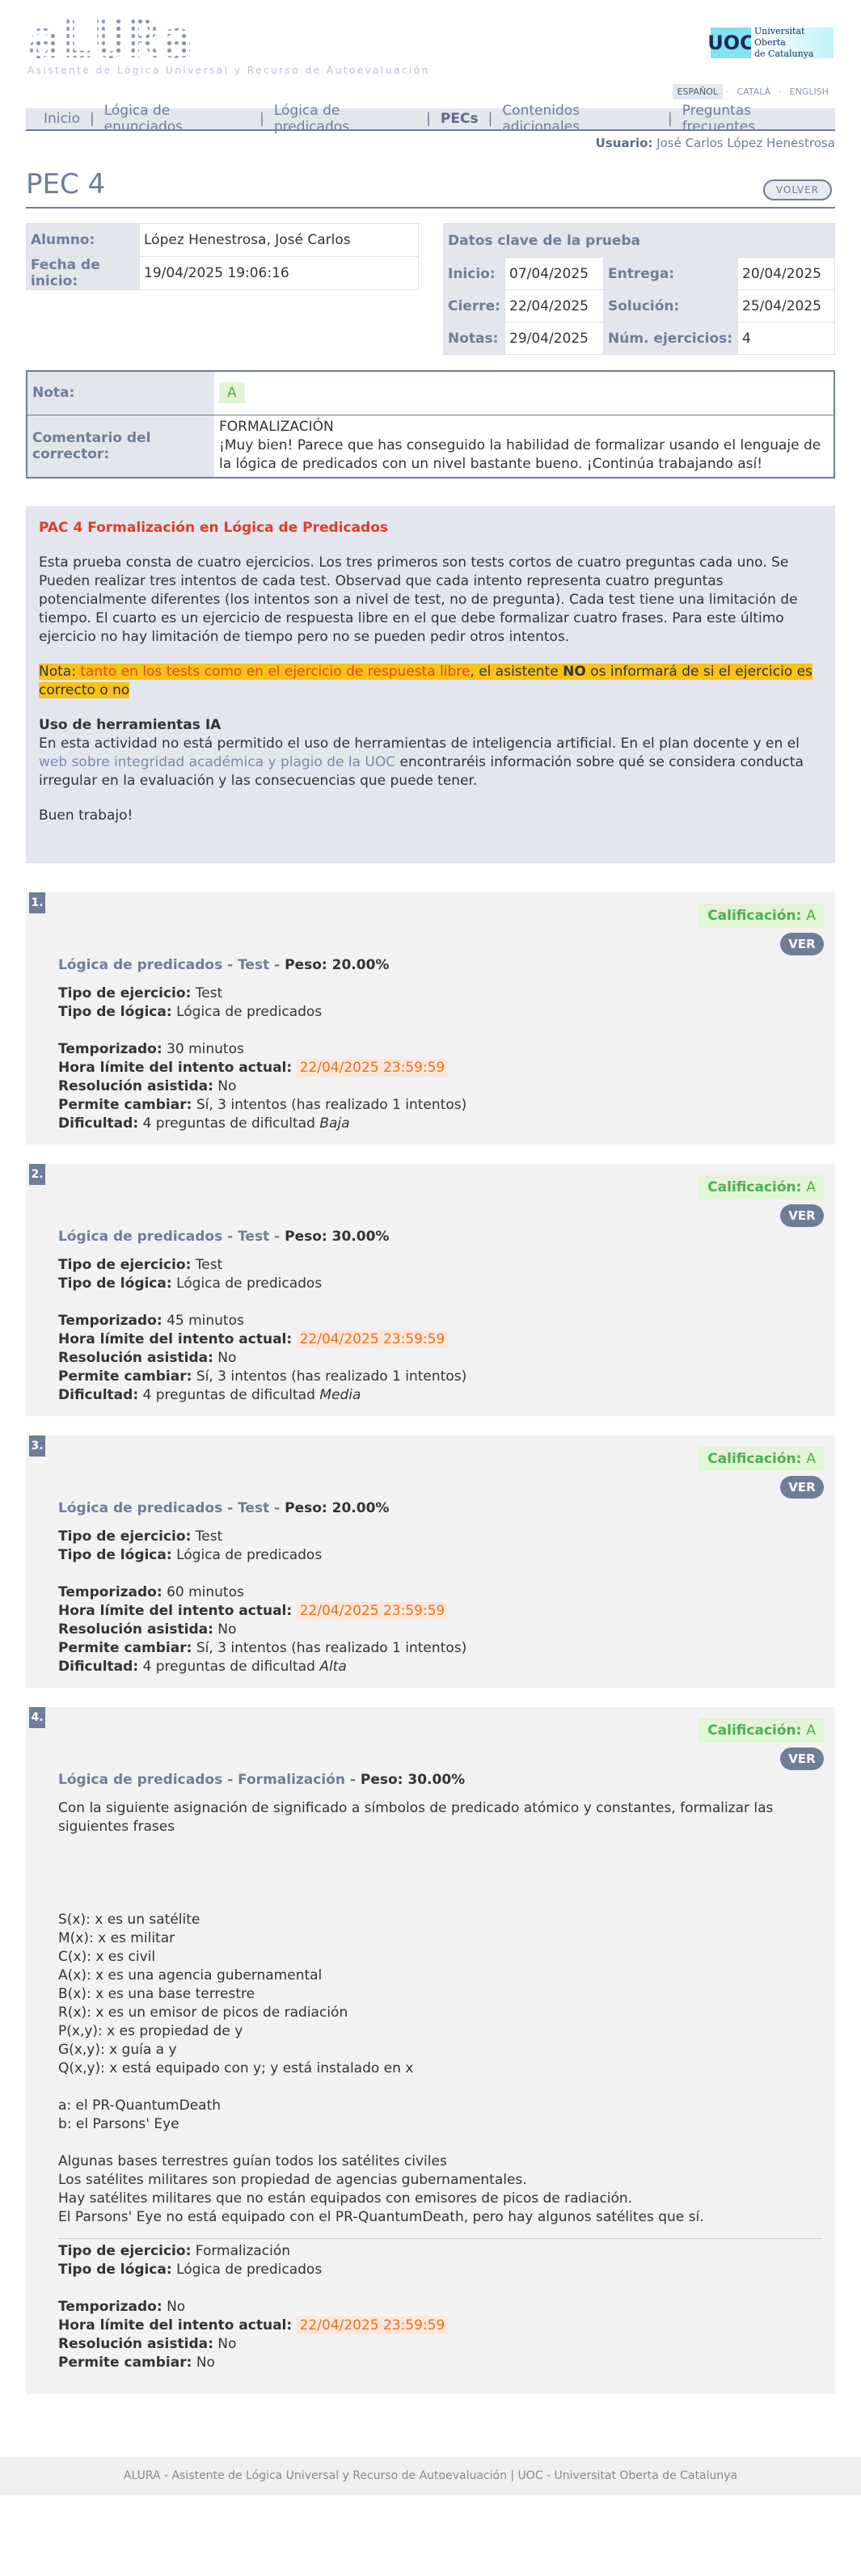  I want to click on cierre-value: 22/04/2025, so click(554, 306).